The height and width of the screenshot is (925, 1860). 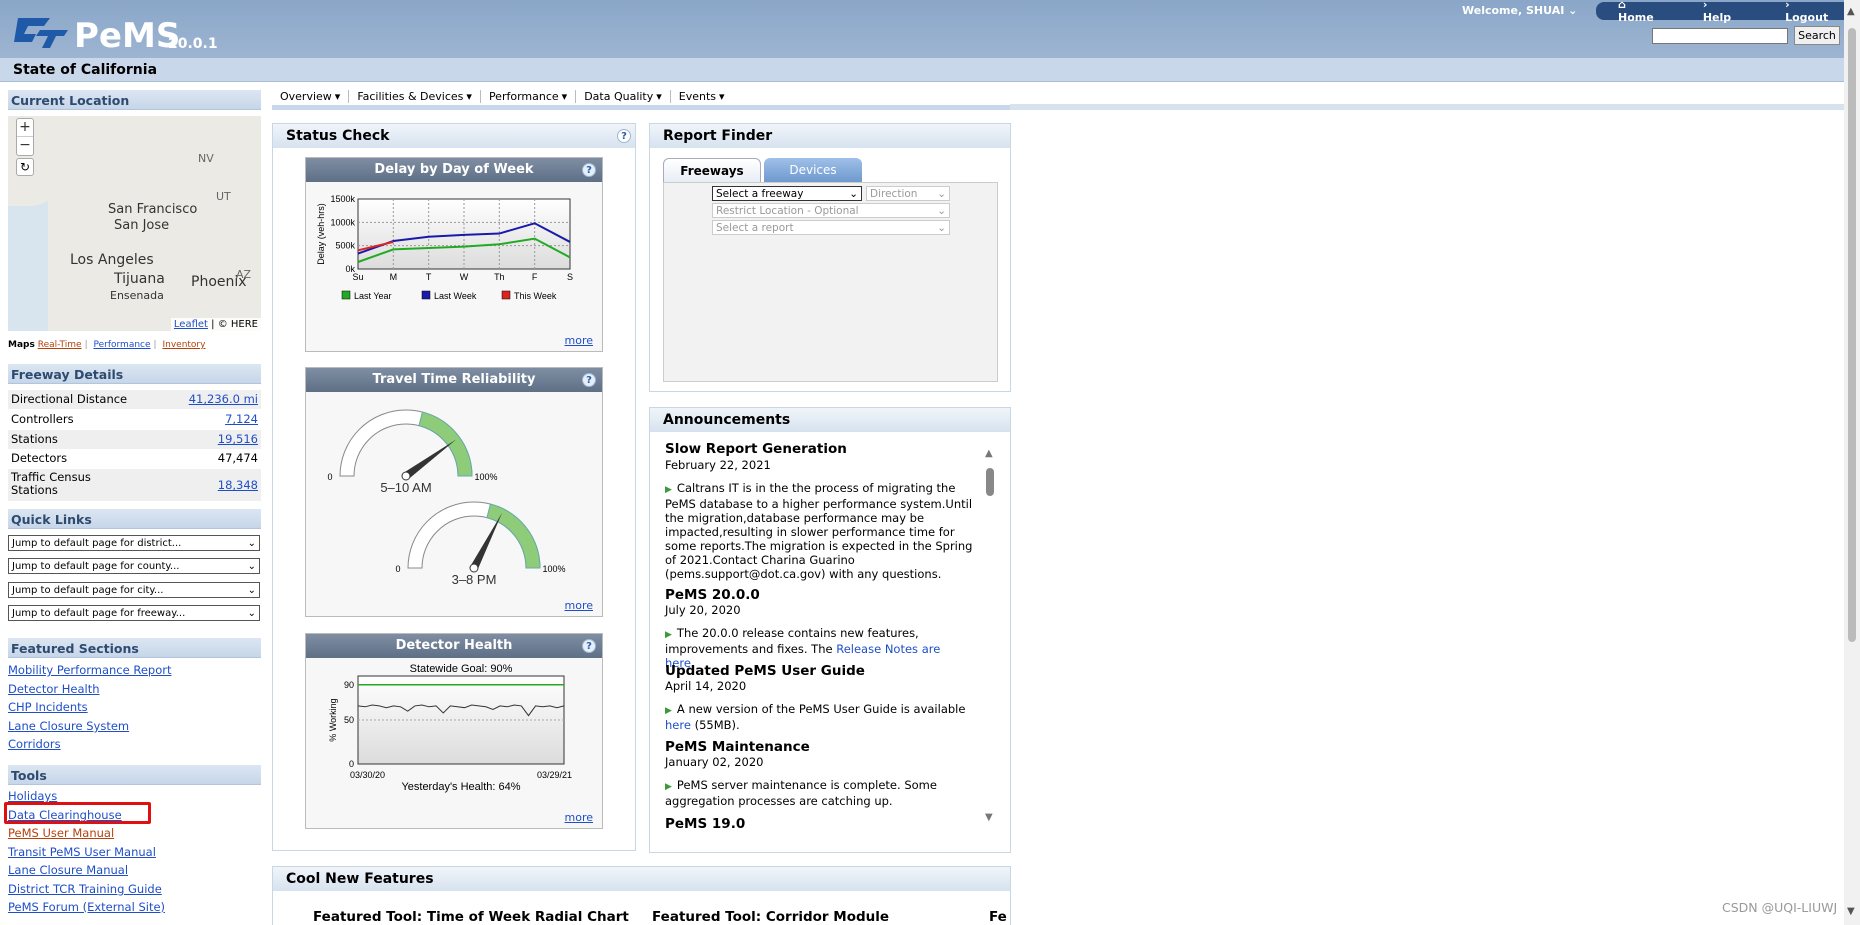 I want to click on map-city-label: Phoenix, so click(x=219, y=282).